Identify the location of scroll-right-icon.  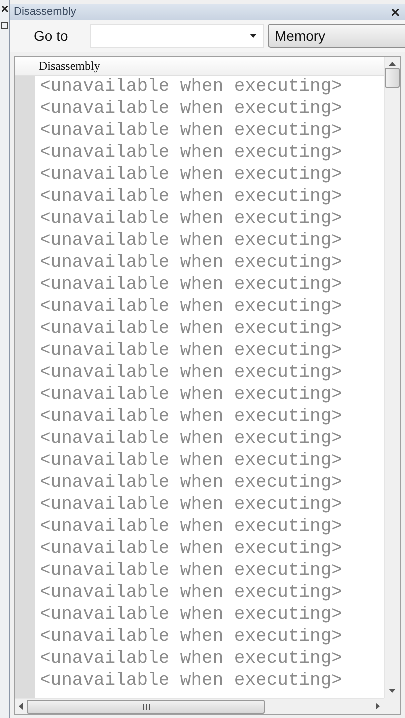
(378, 706).